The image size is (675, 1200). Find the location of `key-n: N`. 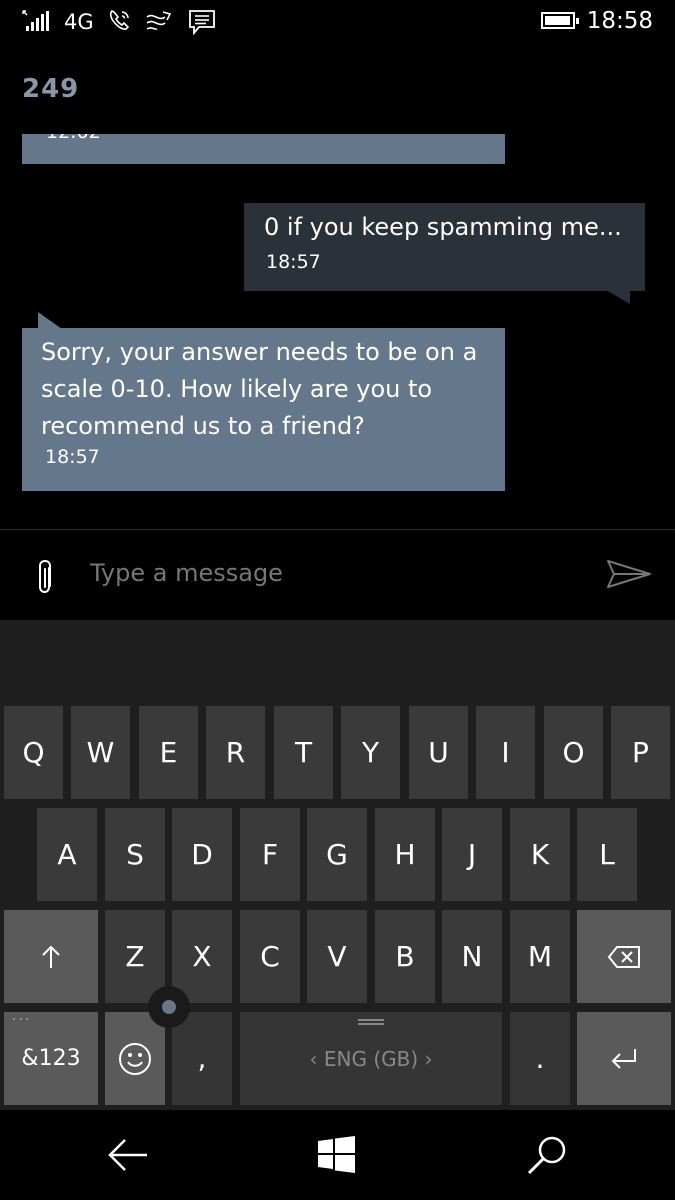

key-n: N is located at coordinates (472, 956).